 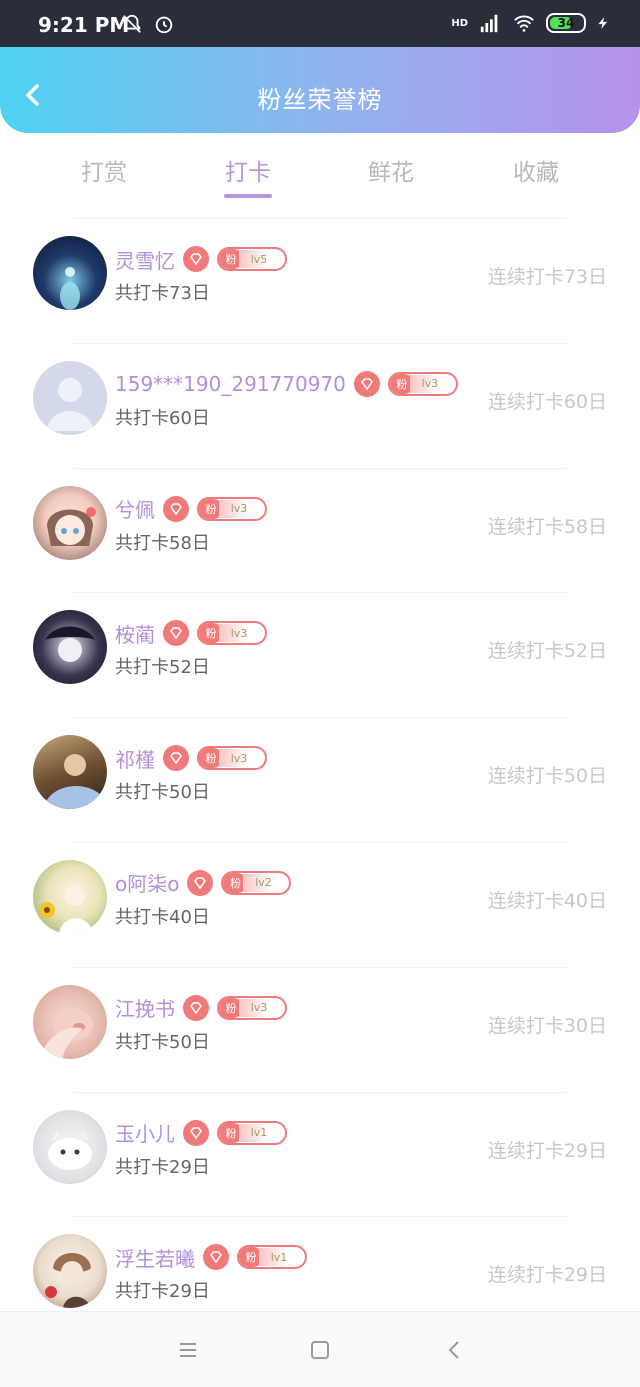 What do you see at coordinates (547, 1025) in the screenshot?
I see `streak-days: 连续打卡30日` at bounding box center [547, 1025].